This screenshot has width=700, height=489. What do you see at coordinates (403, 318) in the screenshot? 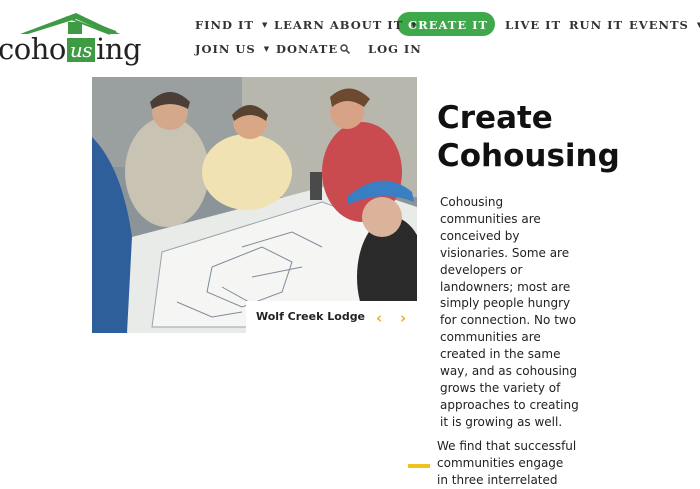
I see `next-arrow-icon: ›` at bounding box center [403, 318].